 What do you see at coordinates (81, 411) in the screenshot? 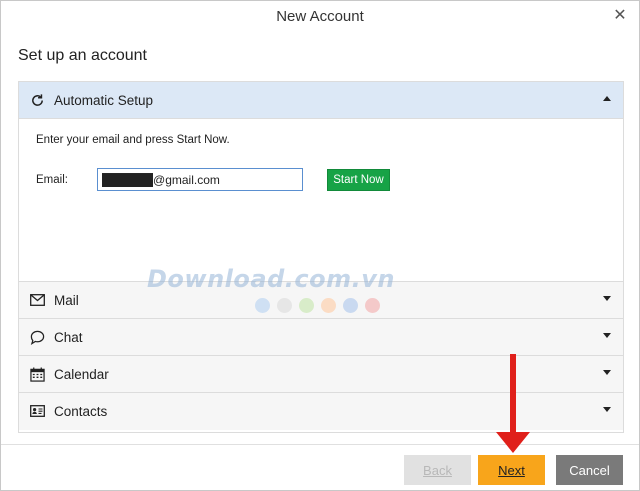
I see `section-label: Contacts` at bounding box center [81, 411].